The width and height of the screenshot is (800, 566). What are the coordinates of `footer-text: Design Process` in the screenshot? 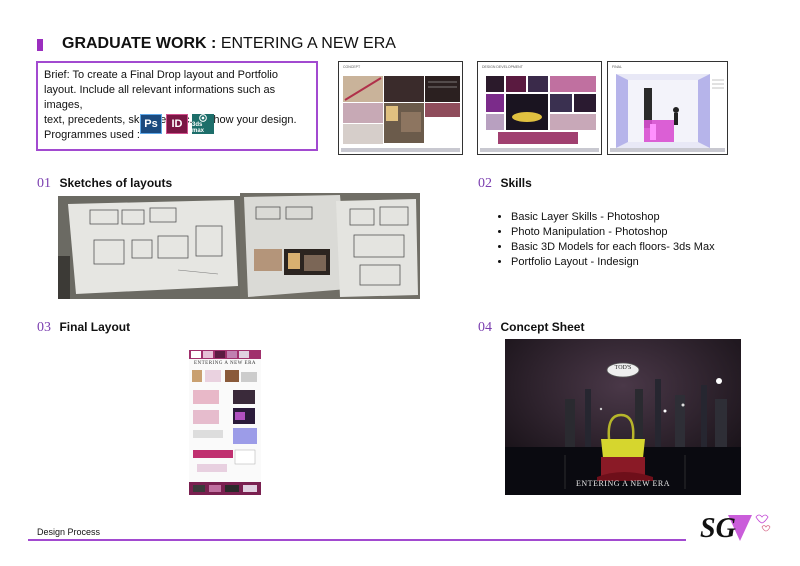 It's located at (69, 532).